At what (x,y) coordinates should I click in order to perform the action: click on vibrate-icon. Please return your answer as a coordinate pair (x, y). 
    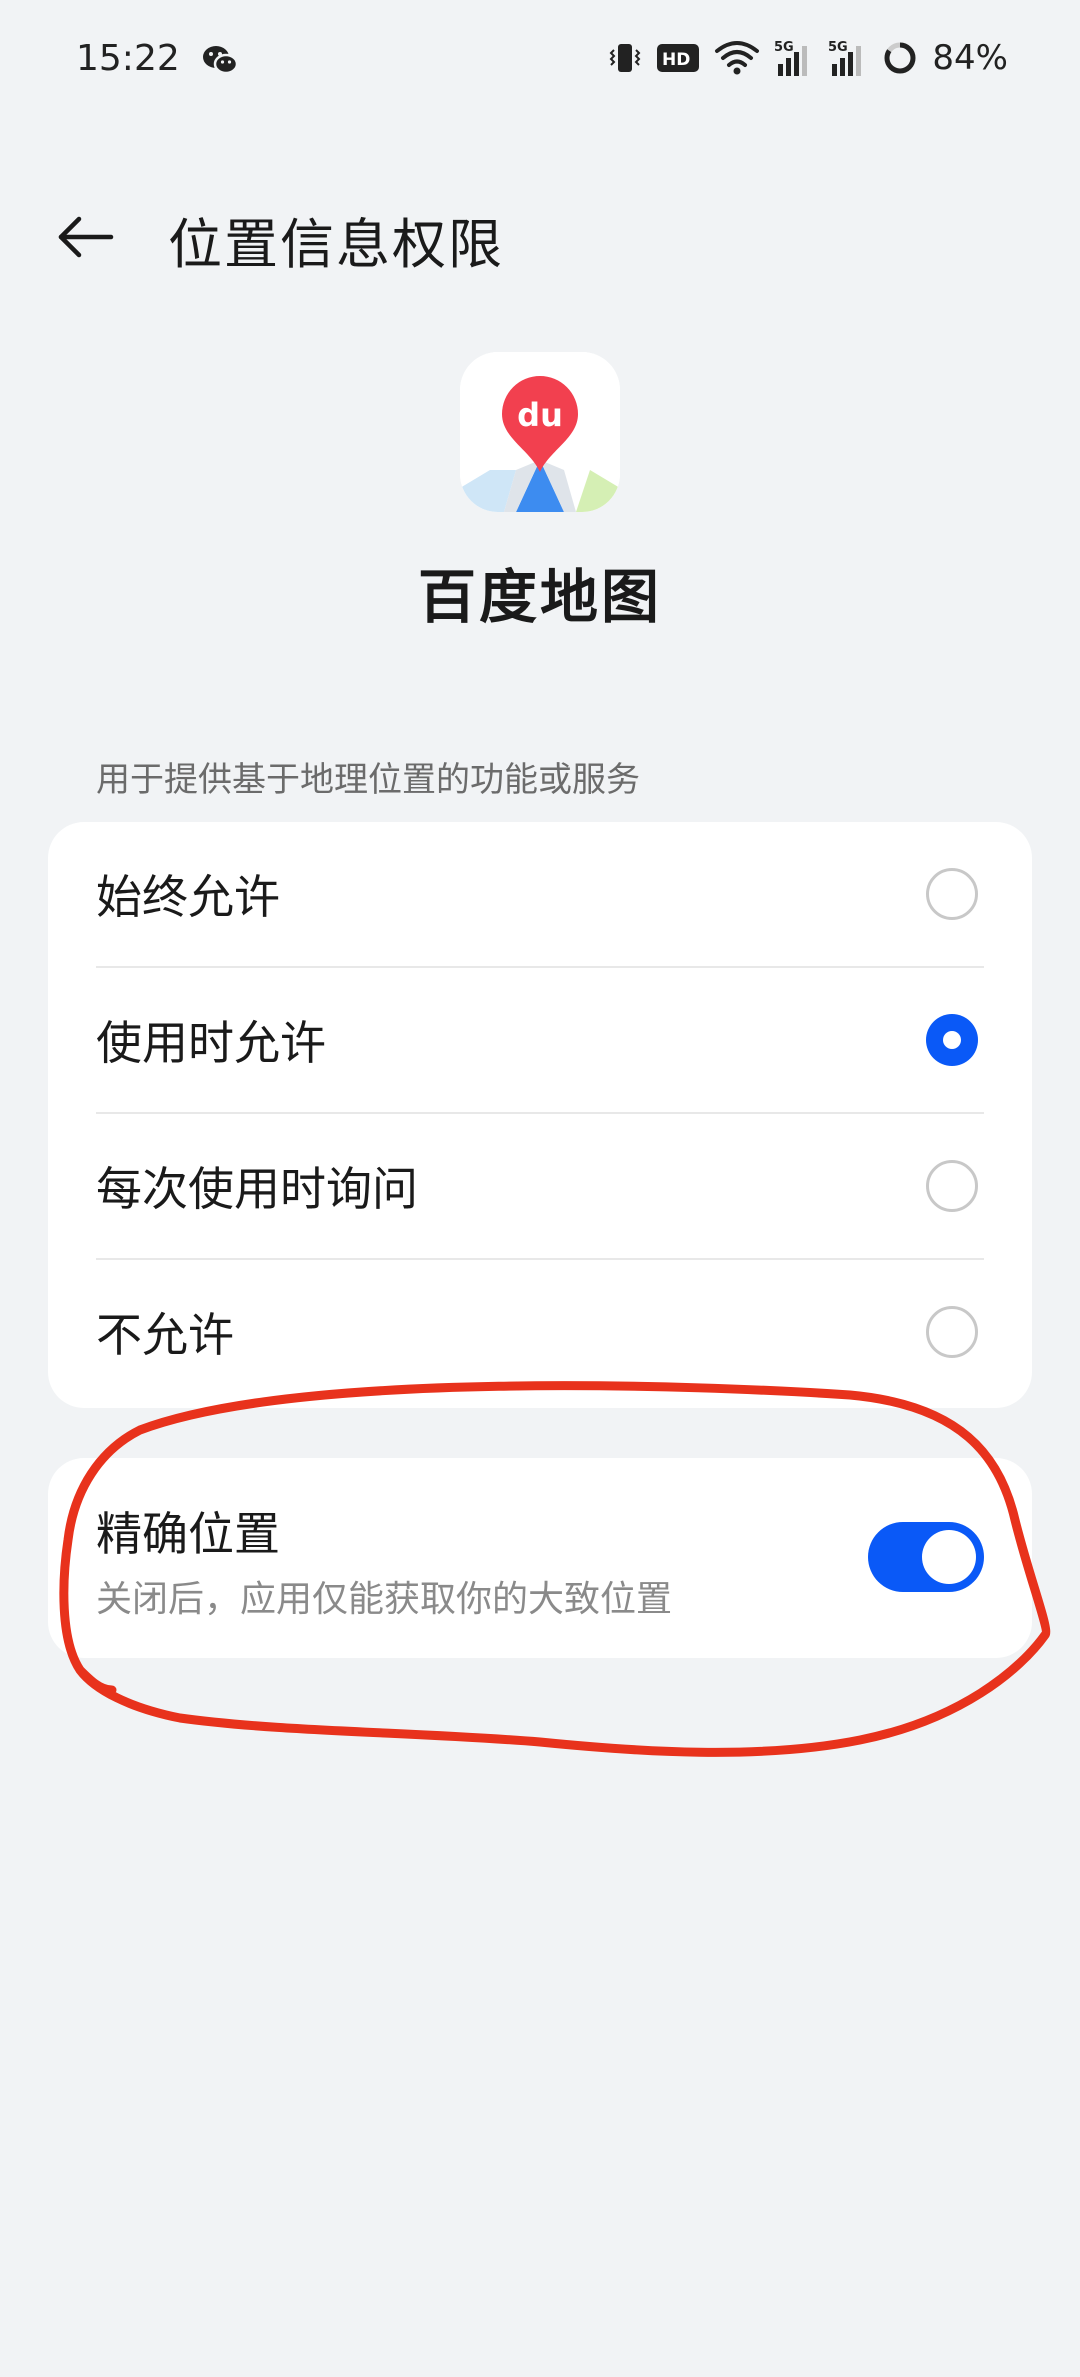
    Looking at the image, I should click on (625, 58).